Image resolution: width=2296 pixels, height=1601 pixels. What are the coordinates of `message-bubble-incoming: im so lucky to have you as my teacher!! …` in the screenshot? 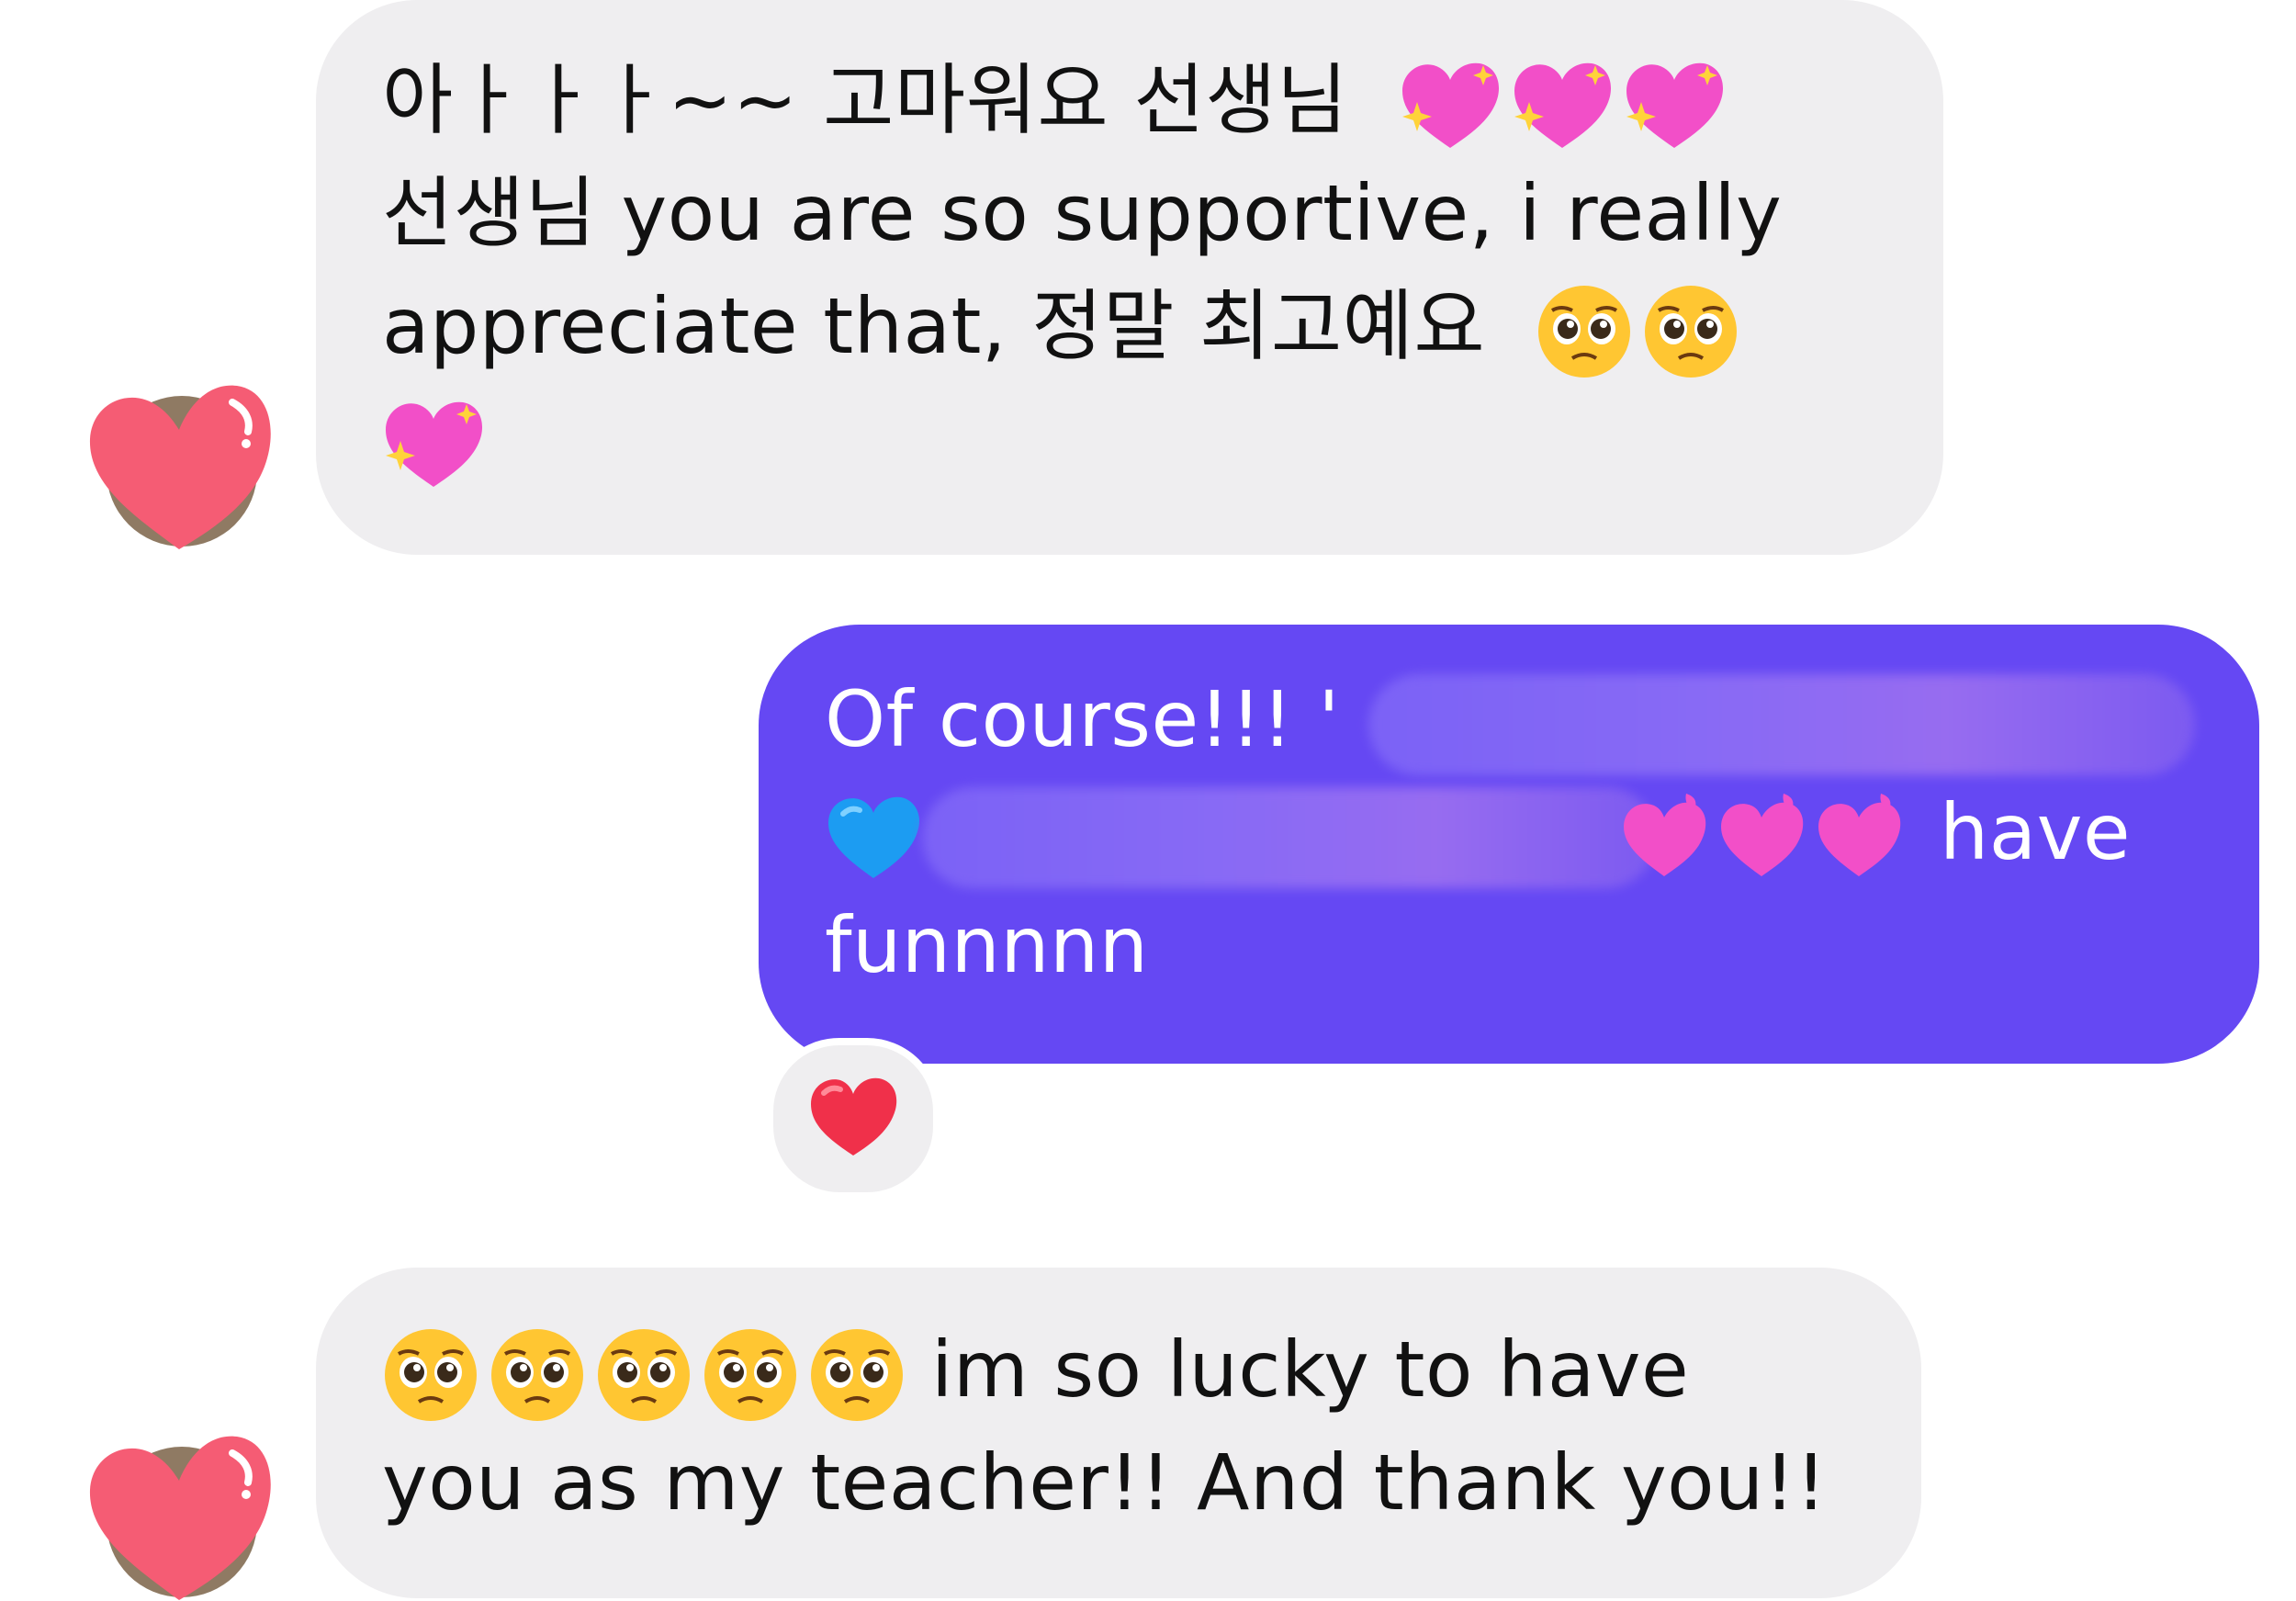 It's located at (1119, 1433).